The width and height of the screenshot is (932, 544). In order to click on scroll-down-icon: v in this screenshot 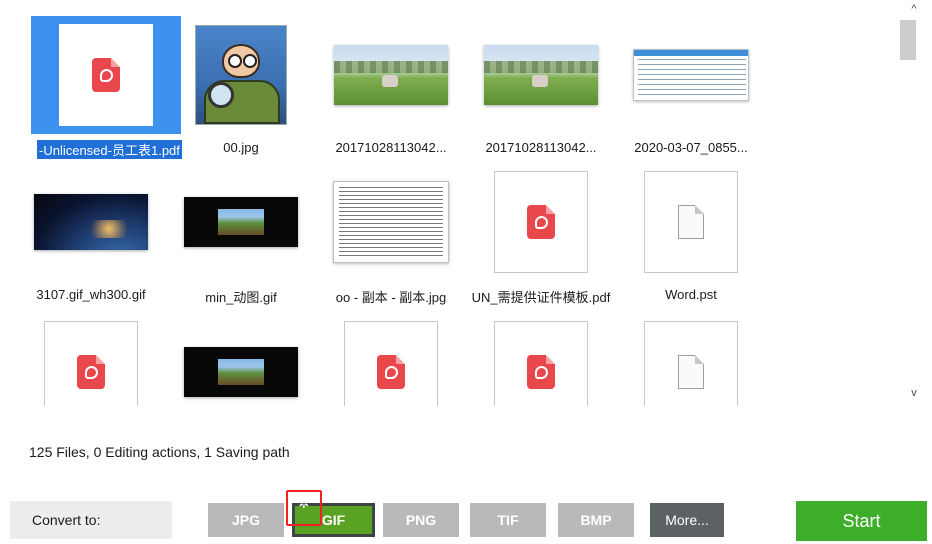, I will do `click(914, 393)`.